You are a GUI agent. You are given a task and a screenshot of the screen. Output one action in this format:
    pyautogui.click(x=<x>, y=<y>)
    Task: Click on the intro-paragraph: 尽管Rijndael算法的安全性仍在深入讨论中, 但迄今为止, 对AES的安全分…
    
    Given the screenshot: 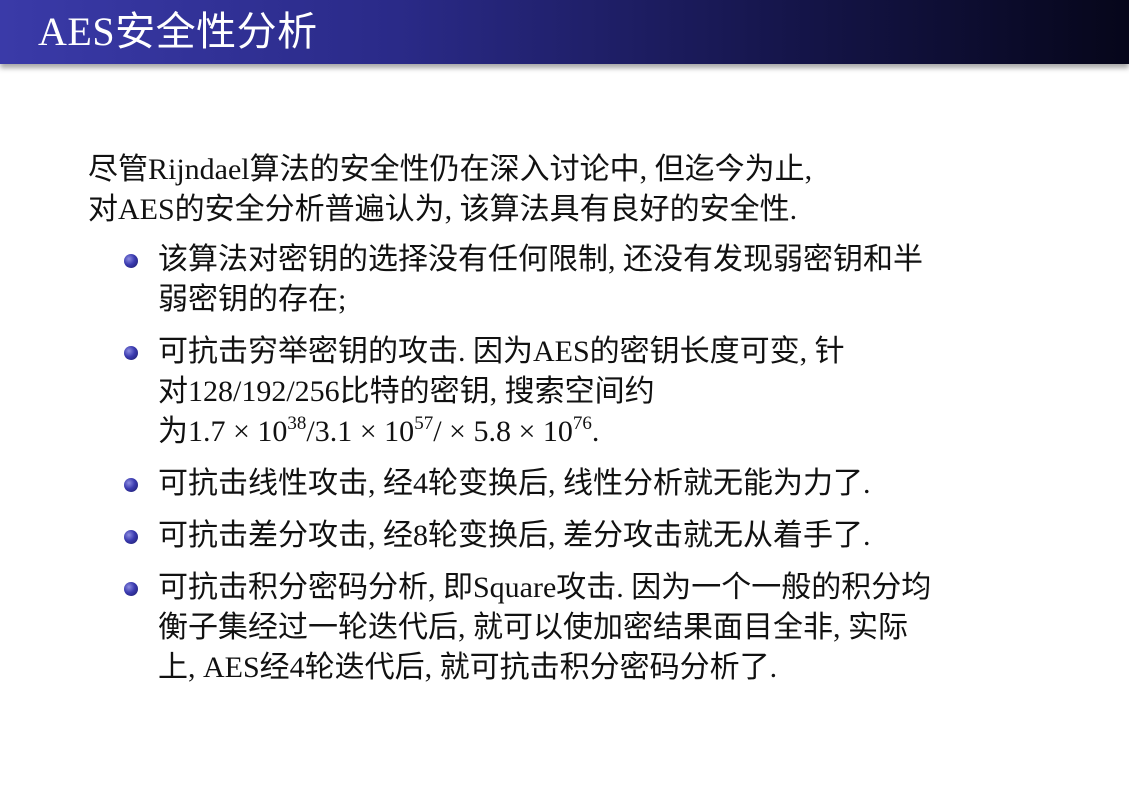 What is the action you would take?
    pyautogui.click(x=593, y=190)
    